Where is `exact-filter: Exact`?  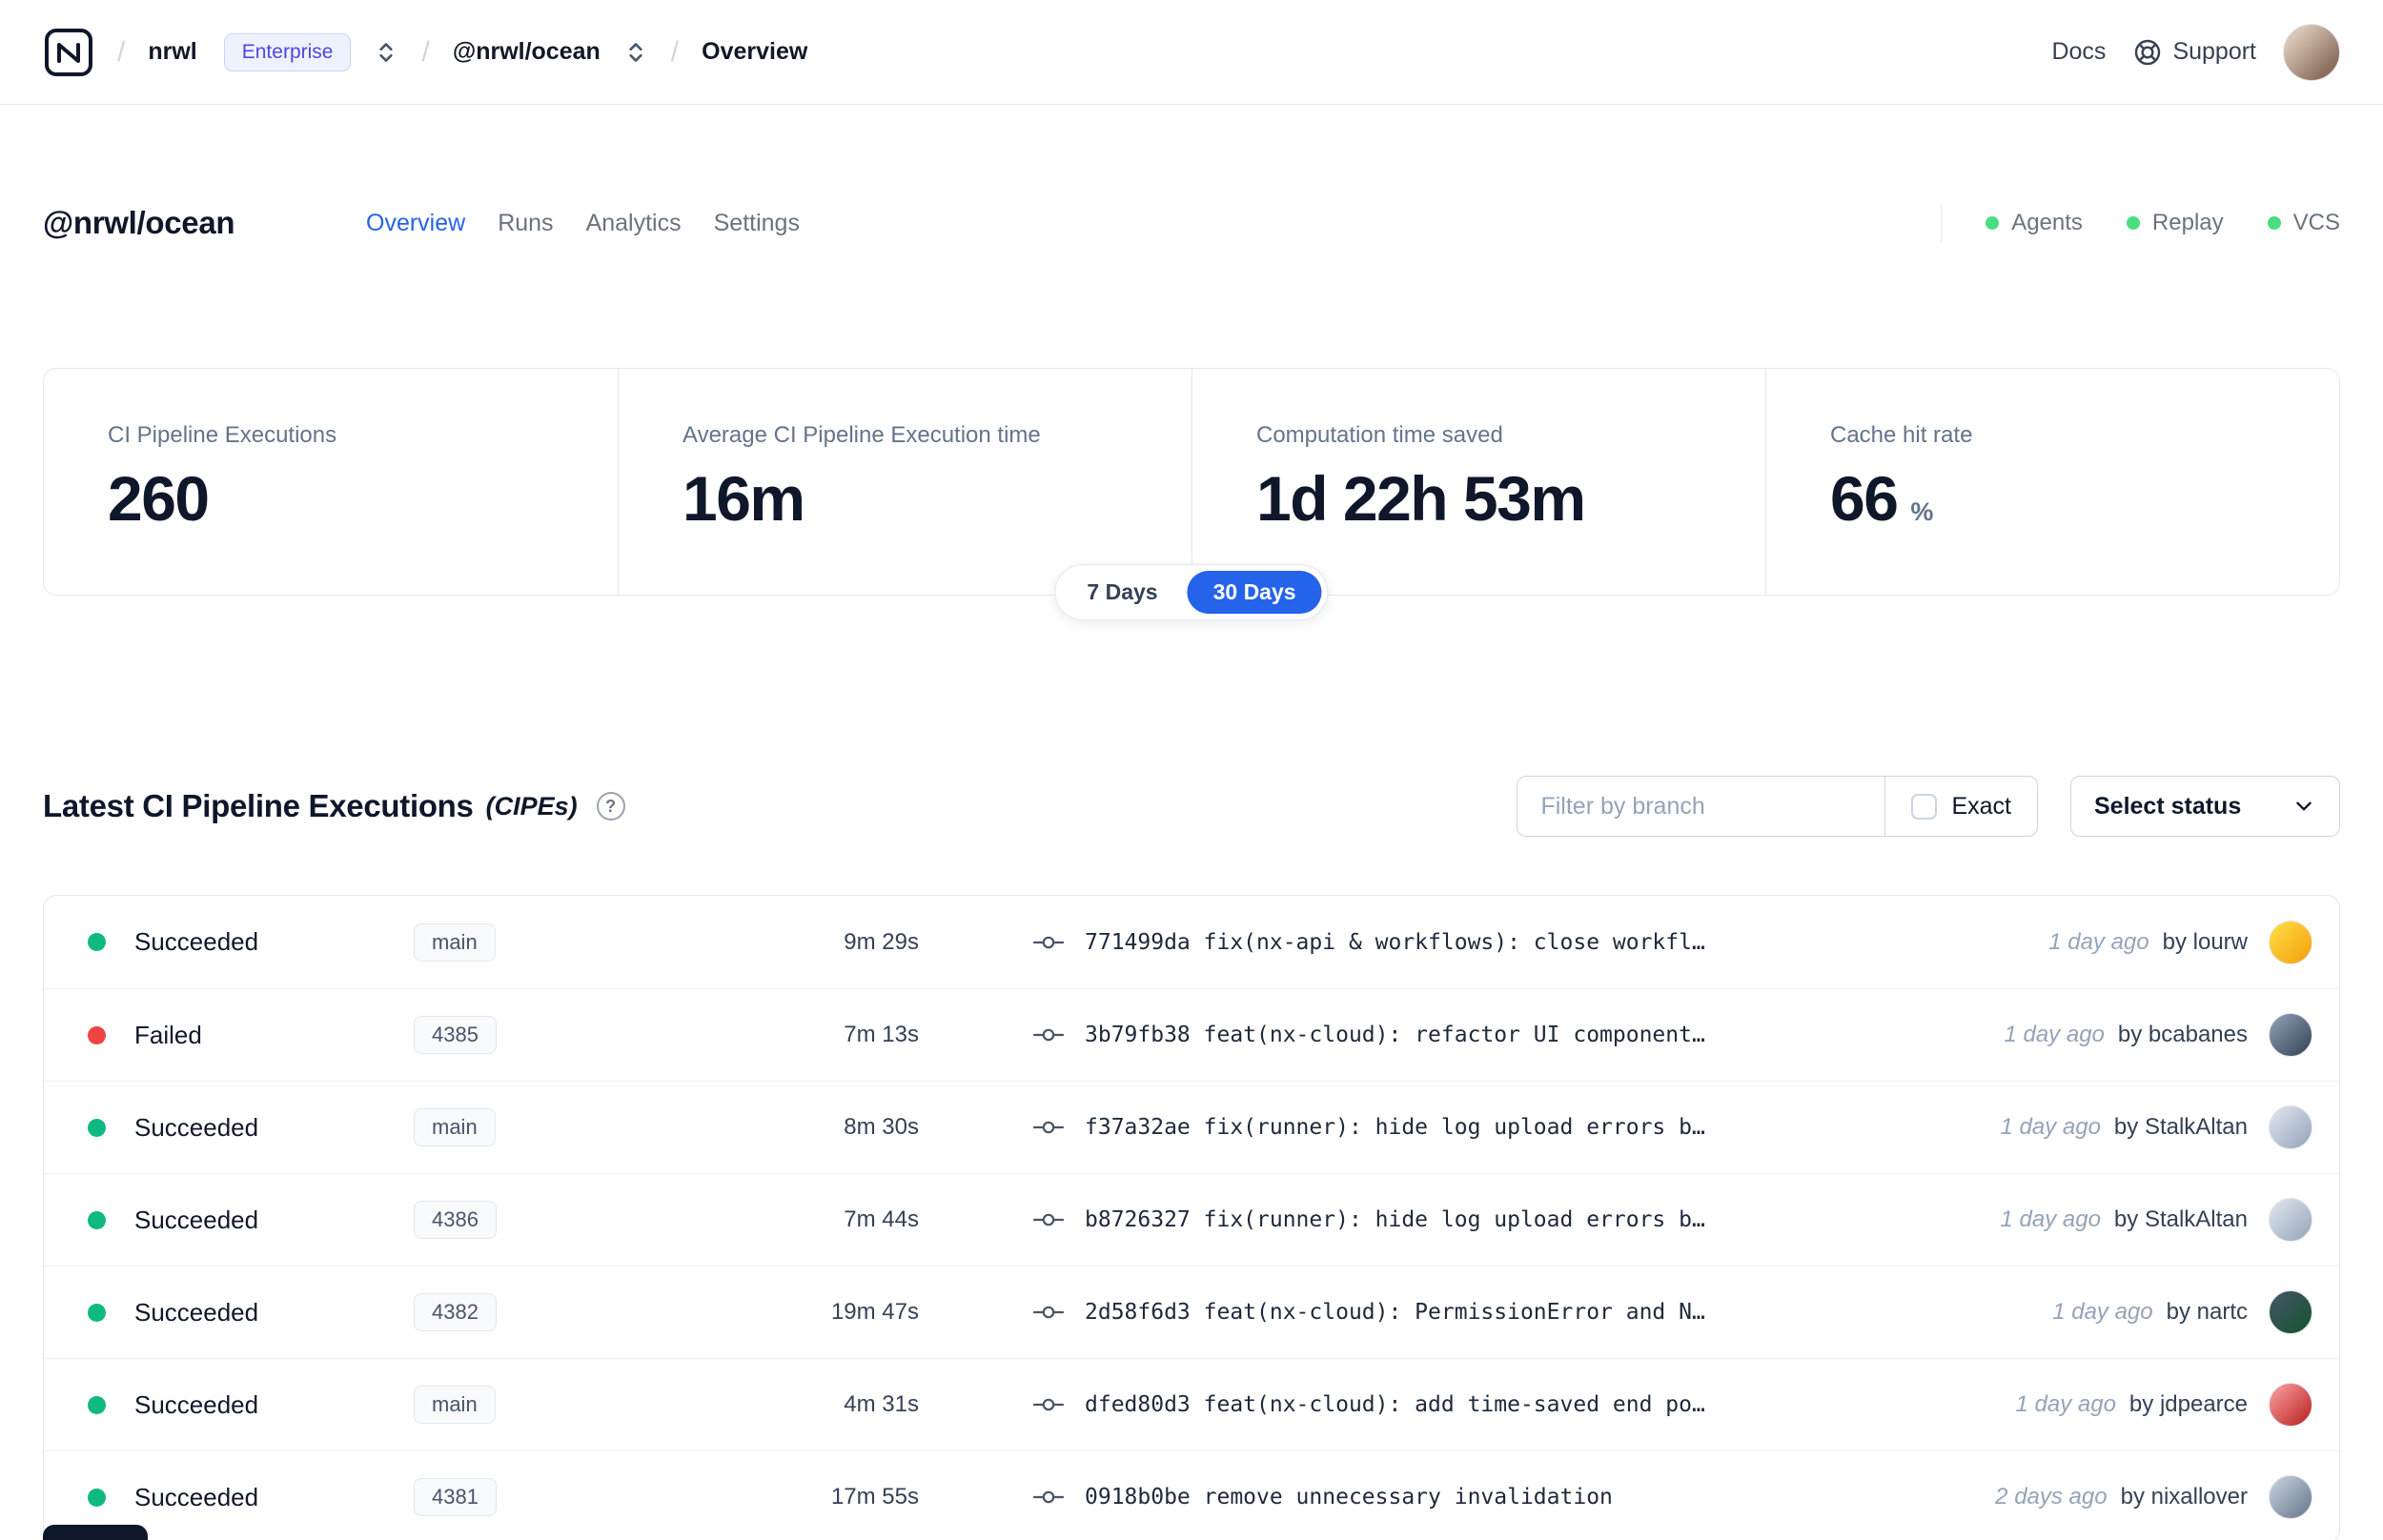 exact-filter: Exact is located at coordinates (1961, 806).